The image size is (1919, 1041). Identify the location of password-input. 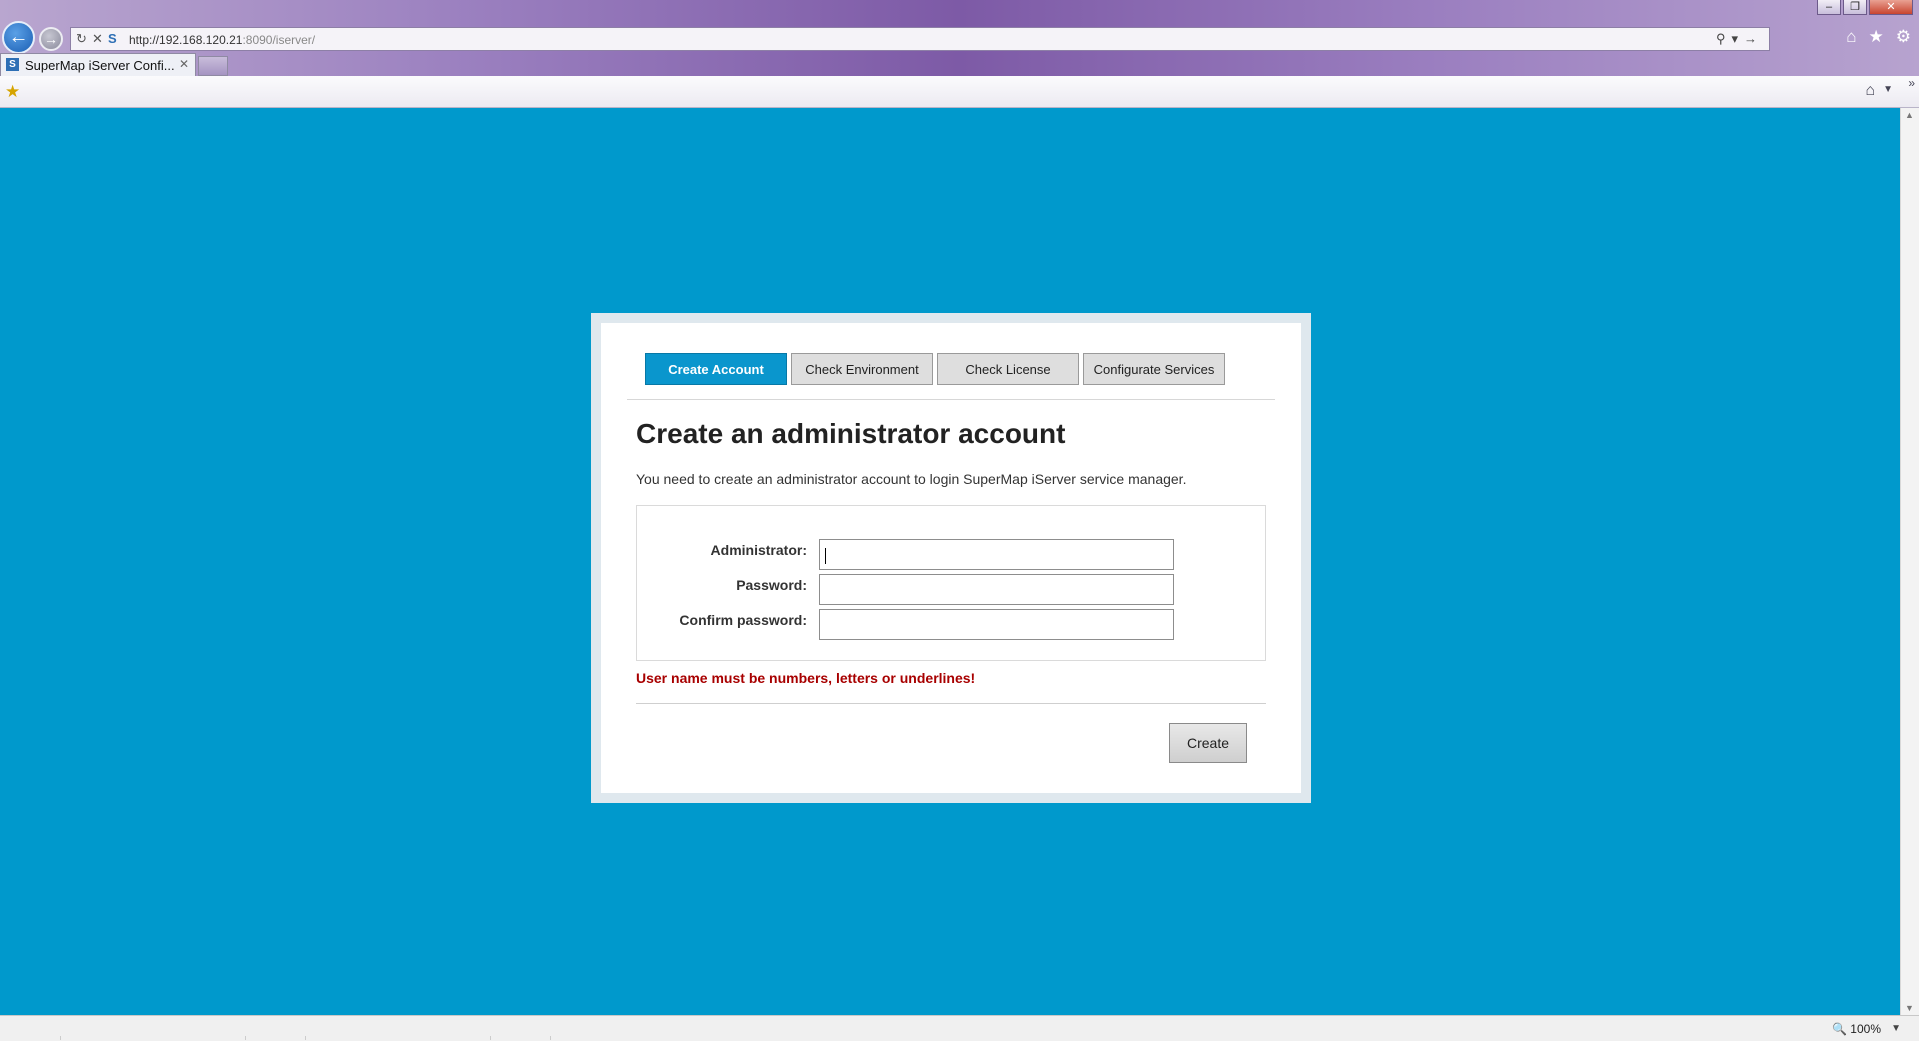
(996, 589).